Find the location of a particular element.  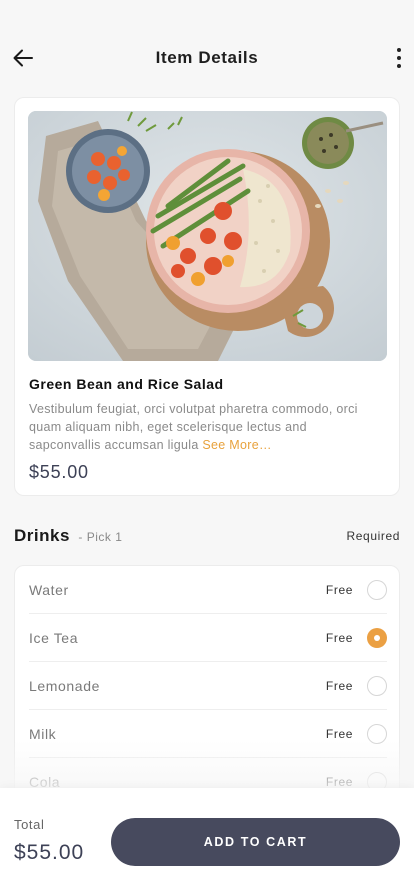

option-name: Lemonade is located at coordinates (64, 686).